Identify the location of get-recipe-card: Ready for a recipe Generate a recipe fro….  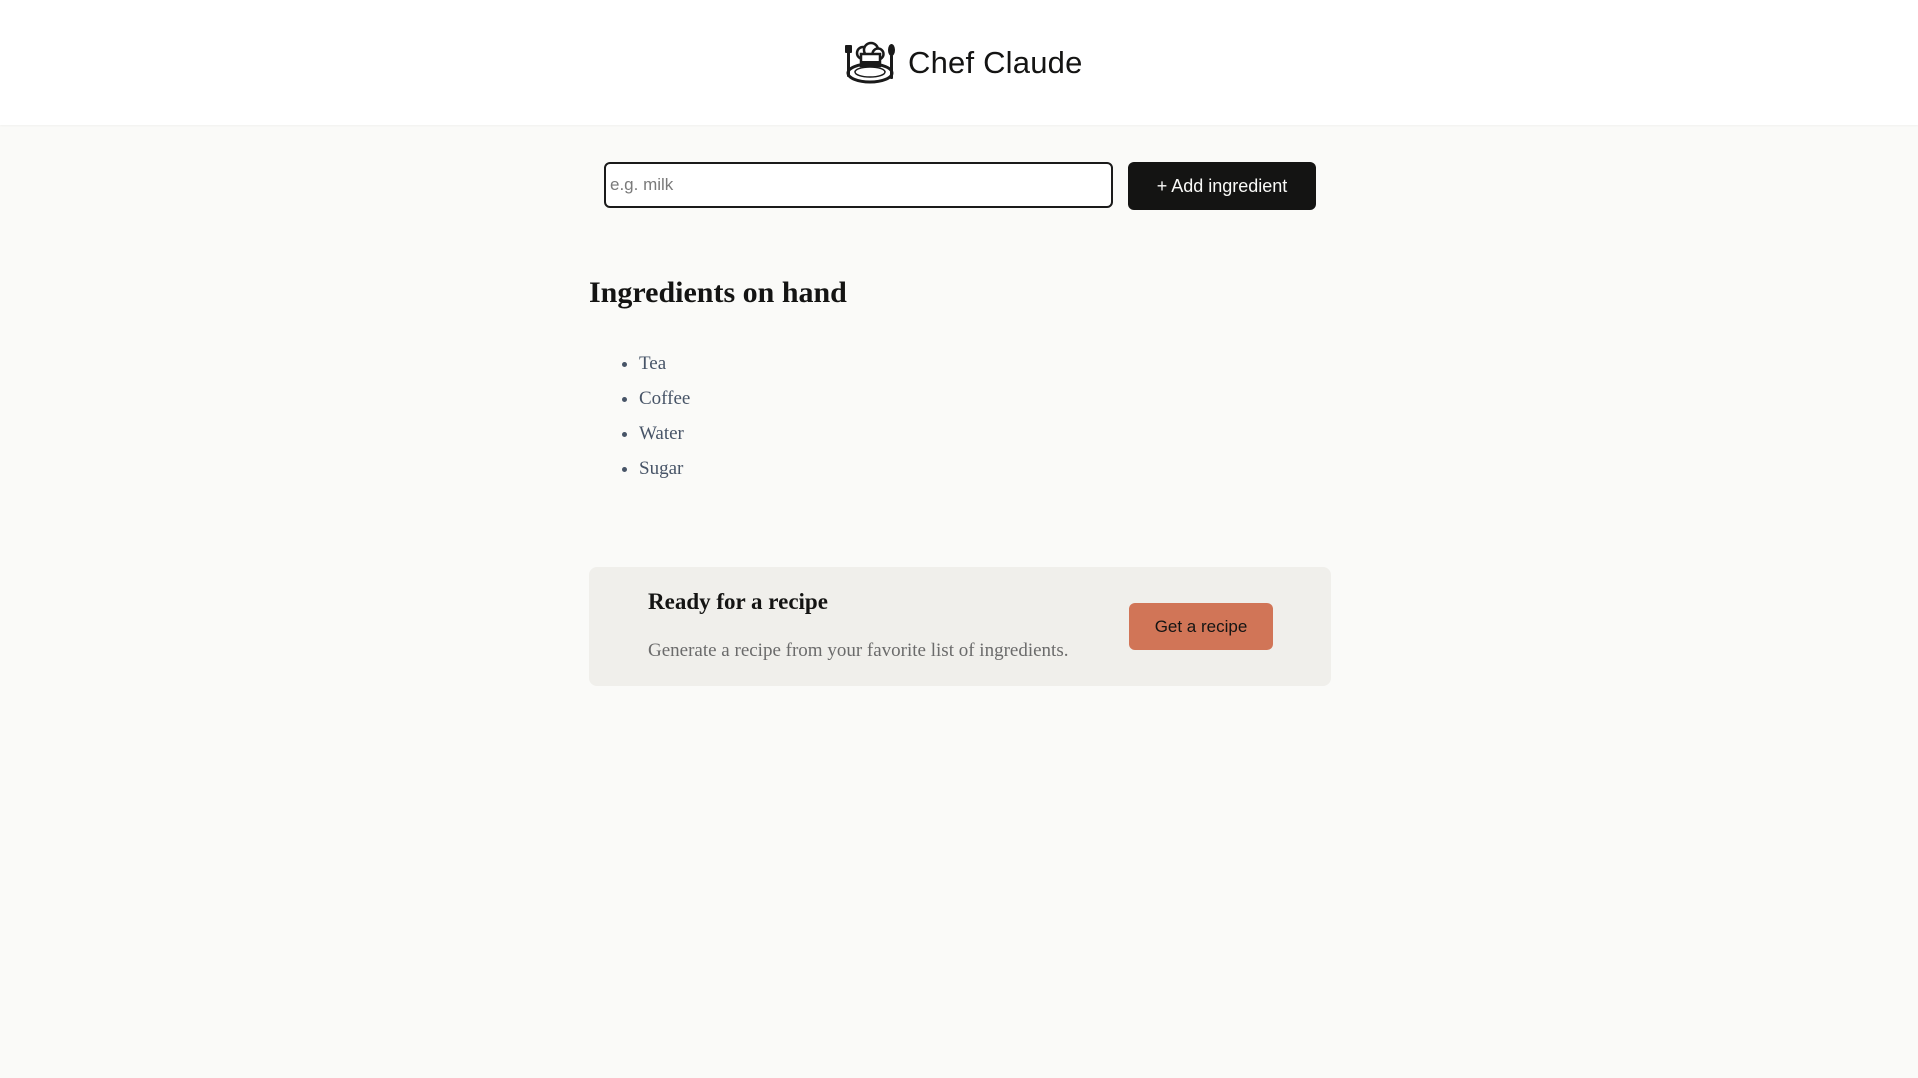
(960, 626).